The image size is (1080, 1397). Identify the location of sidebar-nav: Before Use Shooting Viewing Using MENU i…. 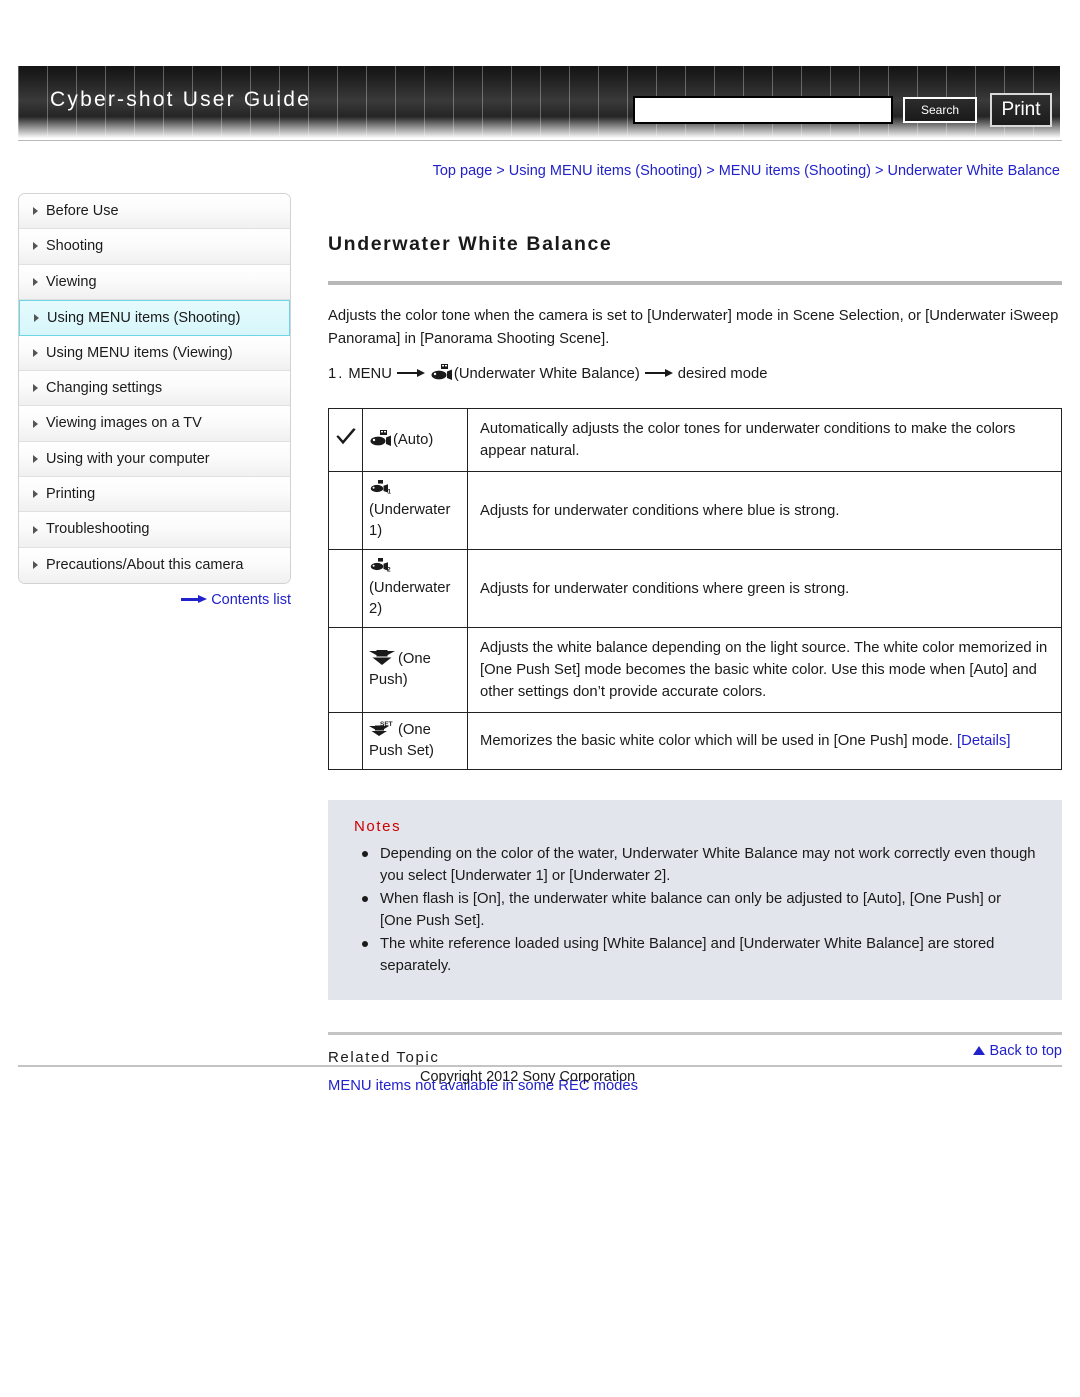
(154, 388).